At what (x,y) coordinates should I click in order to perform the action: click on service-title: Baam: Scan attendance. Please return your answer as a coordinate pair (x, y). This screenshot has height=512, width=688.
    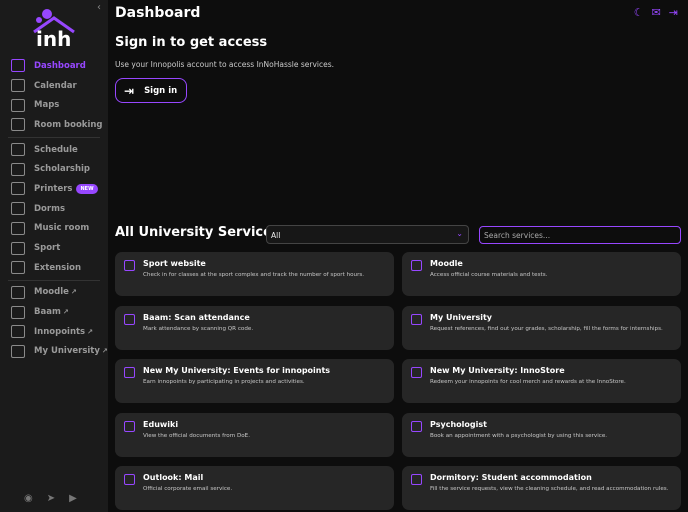
    Looking at the image, I should click on (196, 317).